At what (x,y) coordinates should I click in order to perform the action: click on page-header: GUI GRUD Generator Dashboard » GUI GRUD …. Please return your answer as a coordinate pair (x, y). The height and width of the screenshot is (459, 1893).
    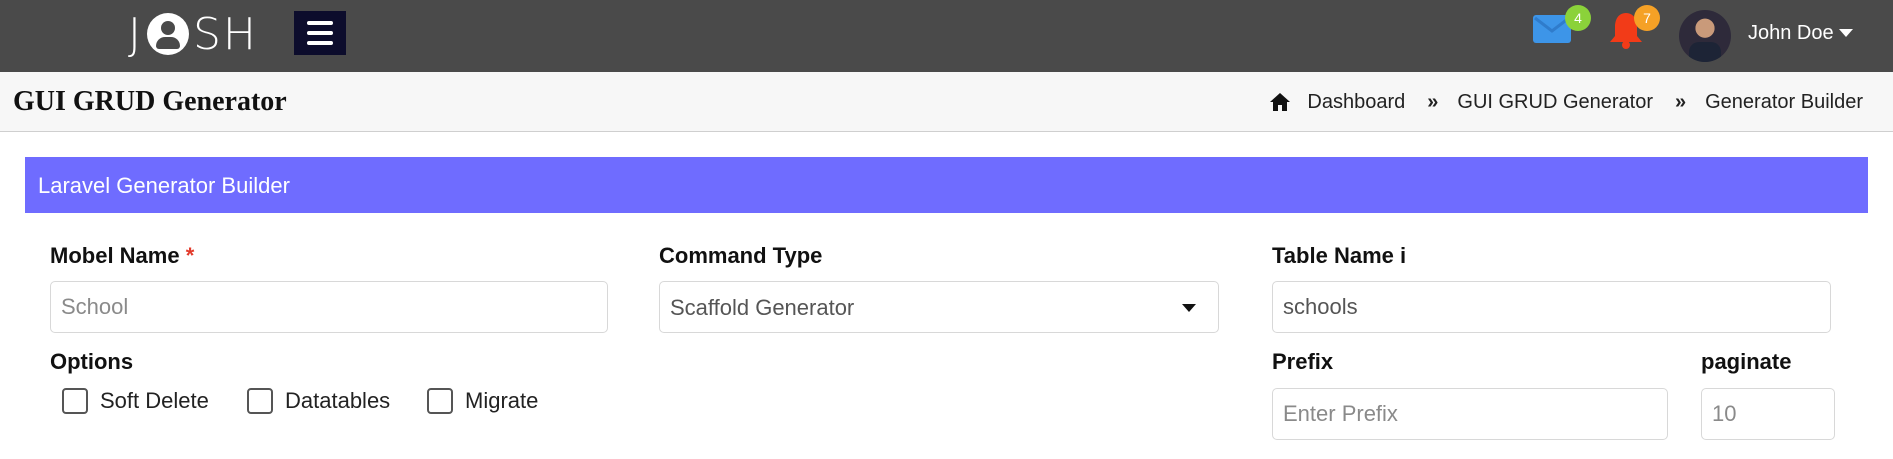
    Looking at the image, I should click on (946, 102).